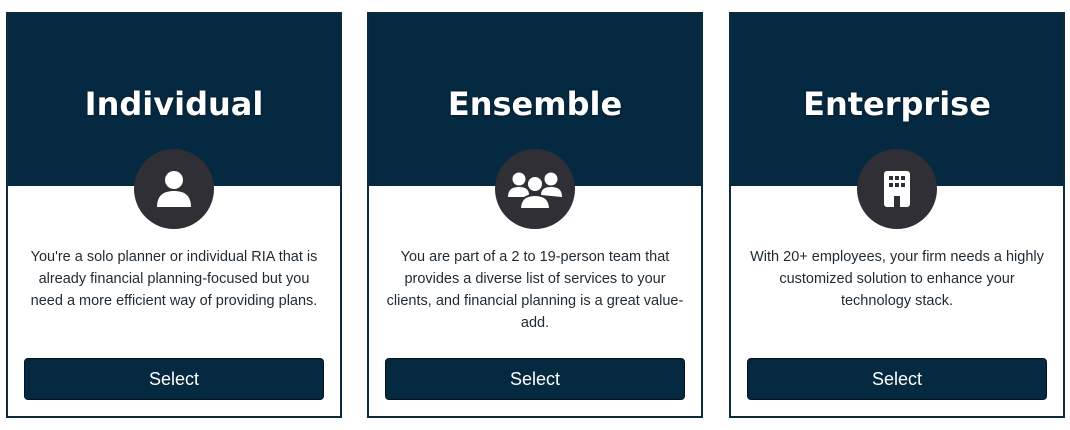 This screenshot has height=430, width=1070. I want to click on select-button-individual: Select, so click(174, 379).